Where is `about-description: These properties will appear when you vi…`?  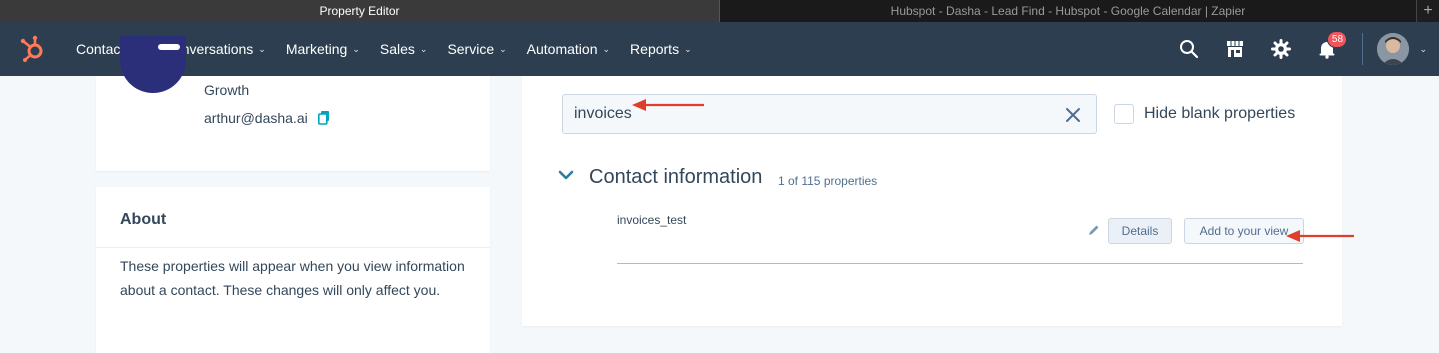
about-description: These properties will appear when you vi… is located at coordinates (292, 278).